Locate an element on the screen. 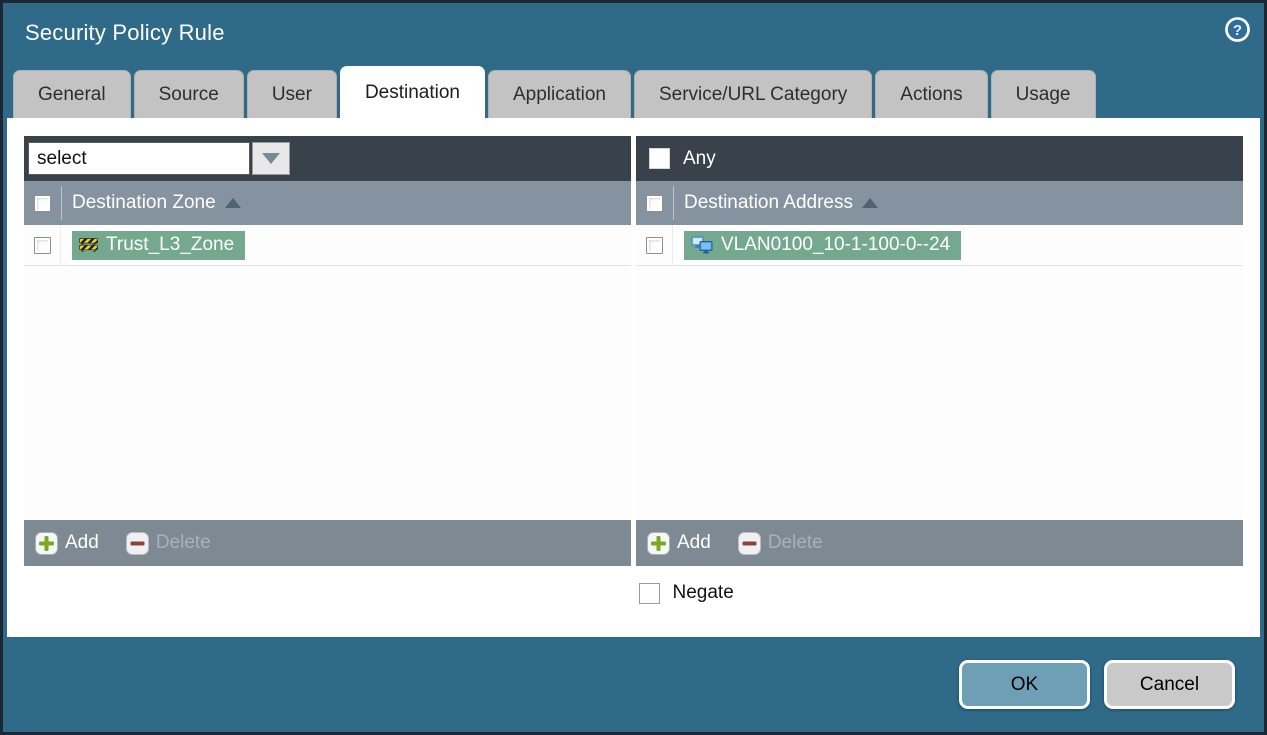 The height and width of the screenshot is (735, 1267). tab-usage: Usage is located at coordinates (1043, 94).